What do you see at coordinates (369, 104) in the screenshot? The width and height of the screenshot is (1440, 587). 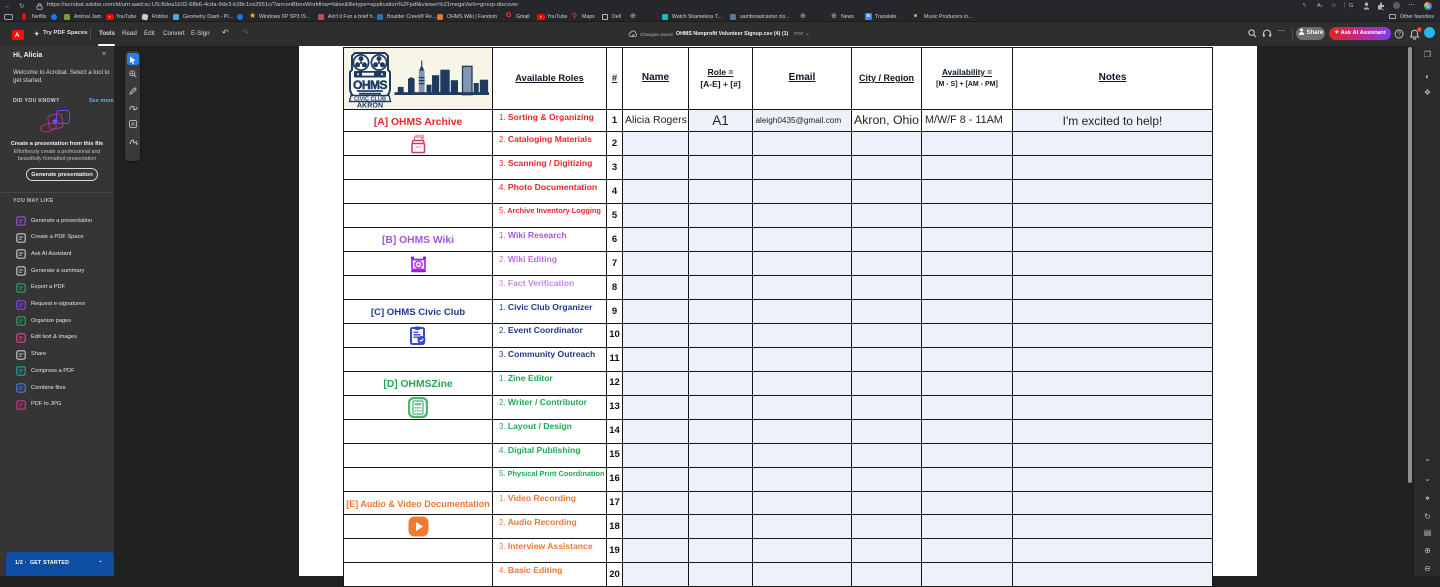 I see `svg-text: AKRON` at bounding box center [369, 104].